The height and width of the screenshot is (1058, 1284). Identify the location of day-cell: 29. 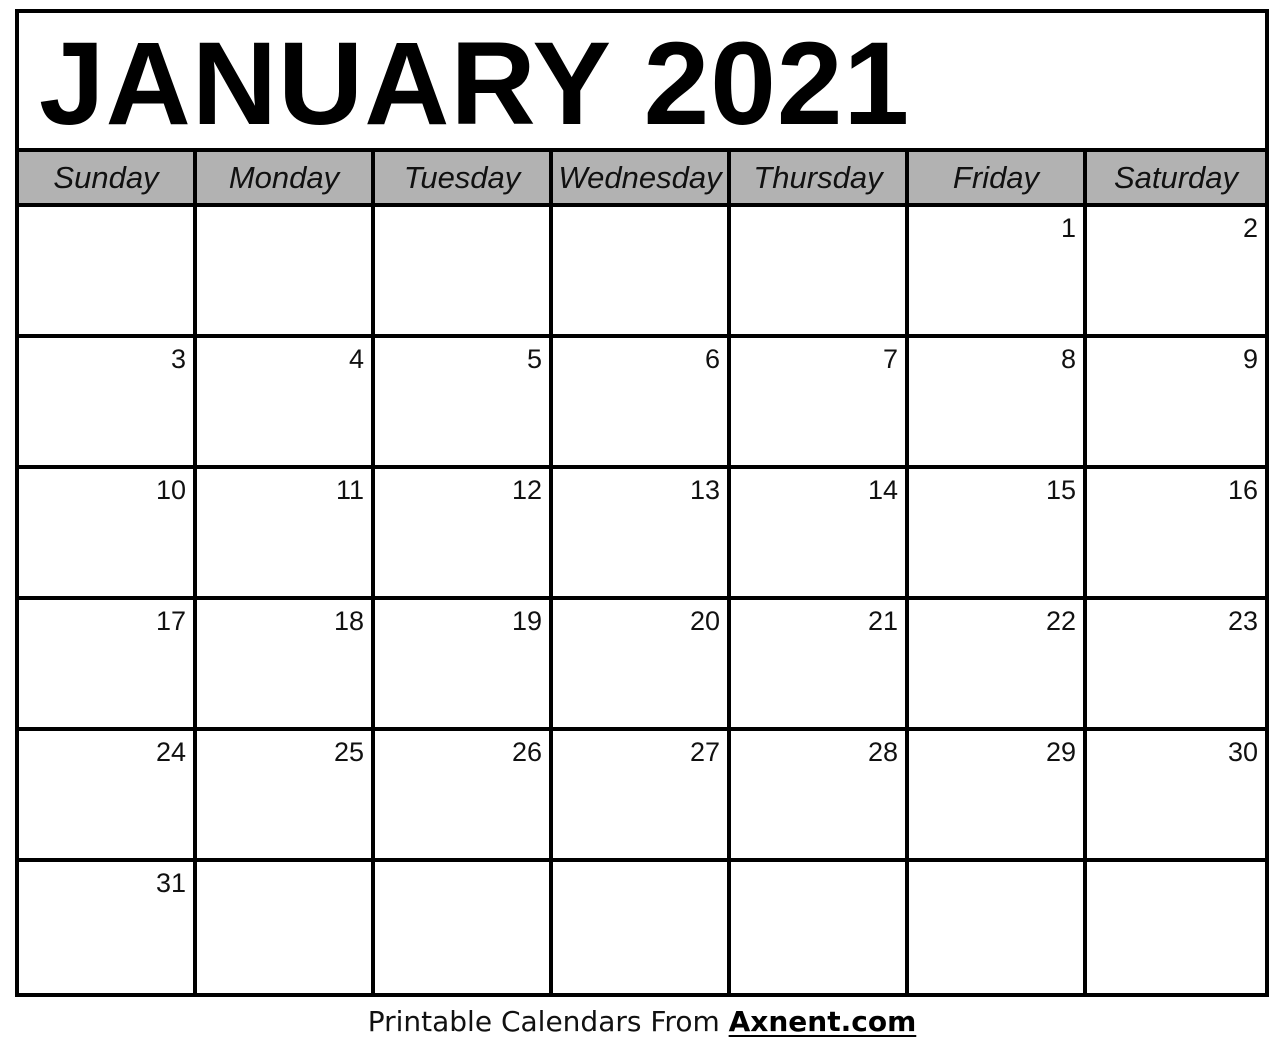
(998, 796).